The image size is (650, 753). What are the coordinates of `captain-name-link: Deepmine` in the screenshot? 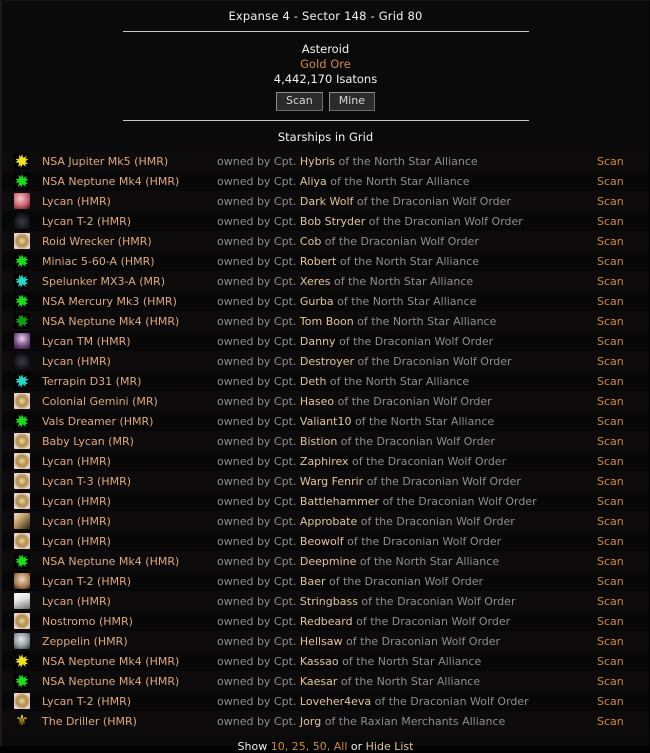 It's located at (328, 561).